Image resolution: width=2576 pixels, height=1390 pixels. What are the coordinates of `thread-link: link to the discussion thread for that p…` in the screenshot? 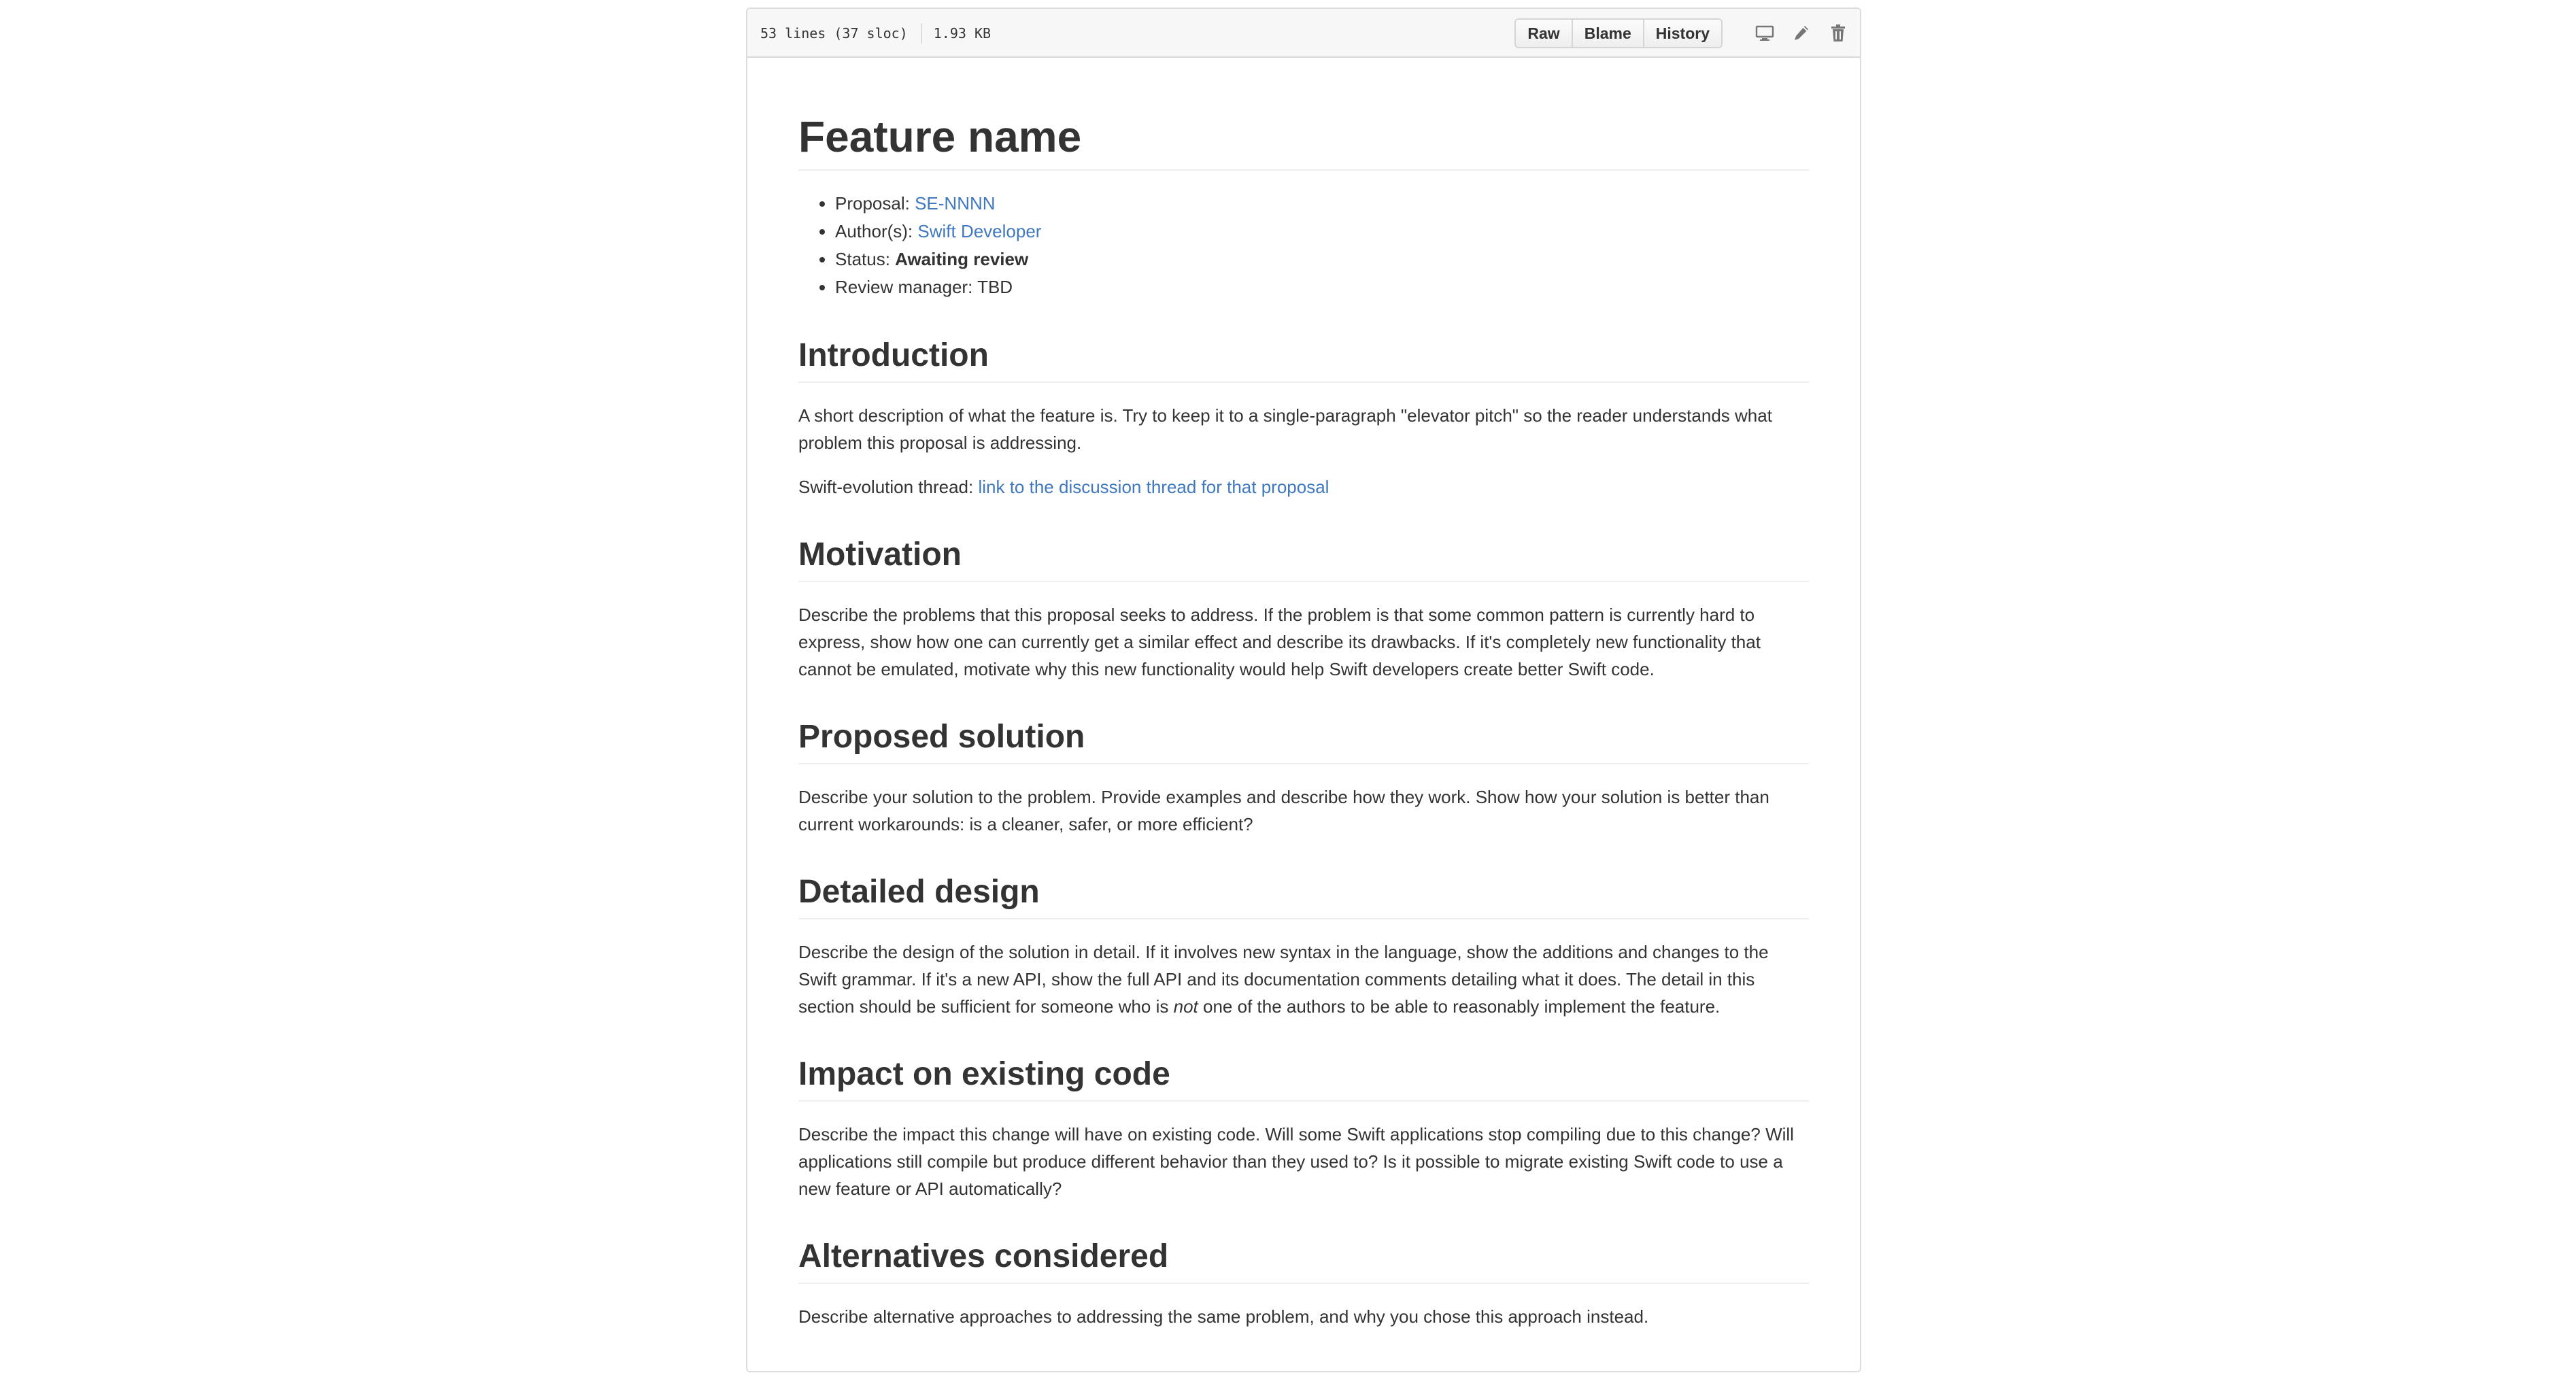 It's located at (1153, 487).